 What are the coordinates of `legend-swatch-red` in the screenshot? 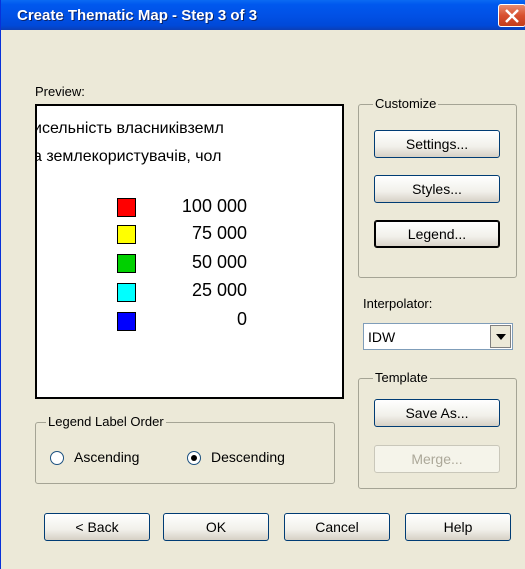 It's located at (126, 207).